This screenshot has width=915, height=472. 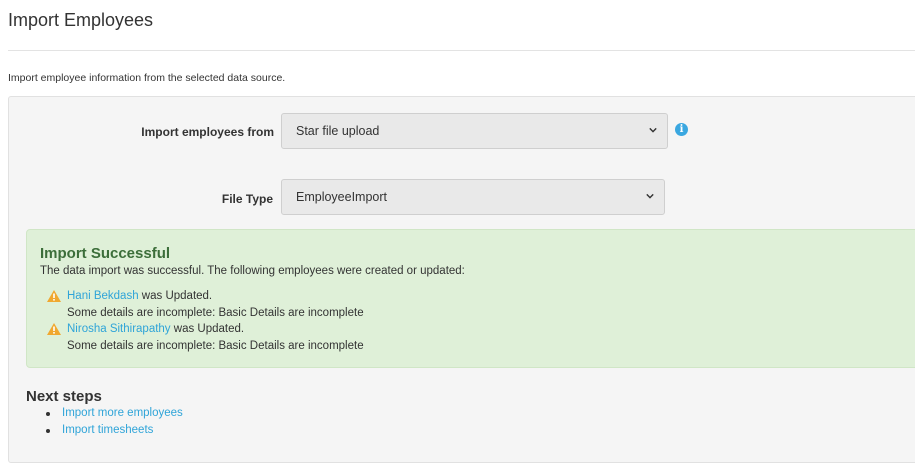 What do you see at coordinates (461, 50) in the screenshot?
I see `title-divider` at bounding box center [461, 50].